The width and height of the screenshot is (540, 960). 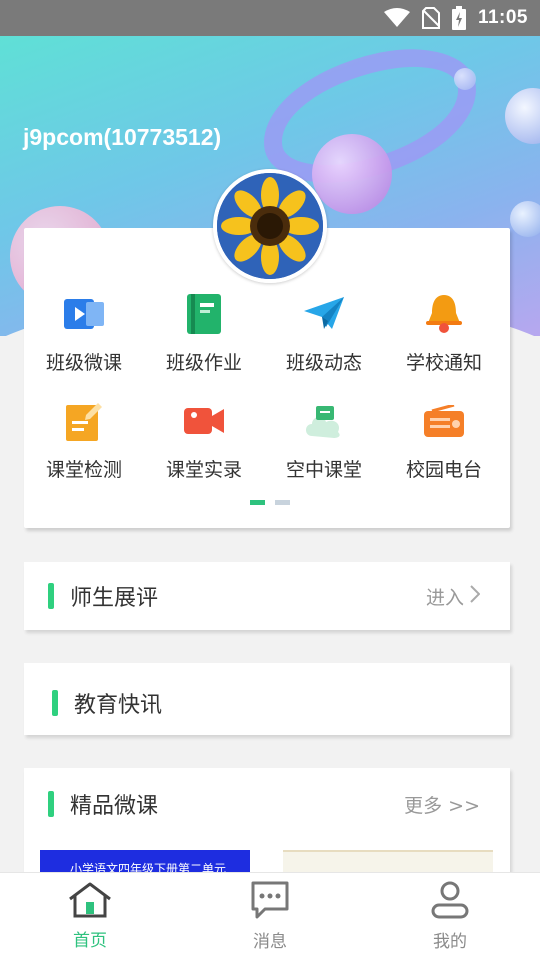 I want to click on menu-item-label: 学校通知, so click(x=443, y=363).